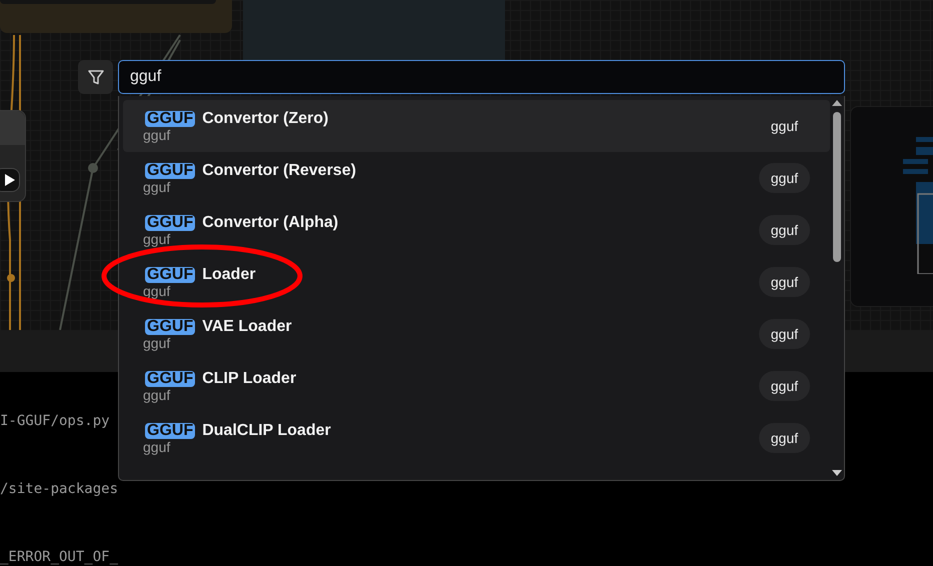 The width and height of the screenshot is (933, 566). What do you see at coordinates (270, 223) in the screenshot?
I see `result-title: Convertor (Alpha)` at bounding box center [270, 223].